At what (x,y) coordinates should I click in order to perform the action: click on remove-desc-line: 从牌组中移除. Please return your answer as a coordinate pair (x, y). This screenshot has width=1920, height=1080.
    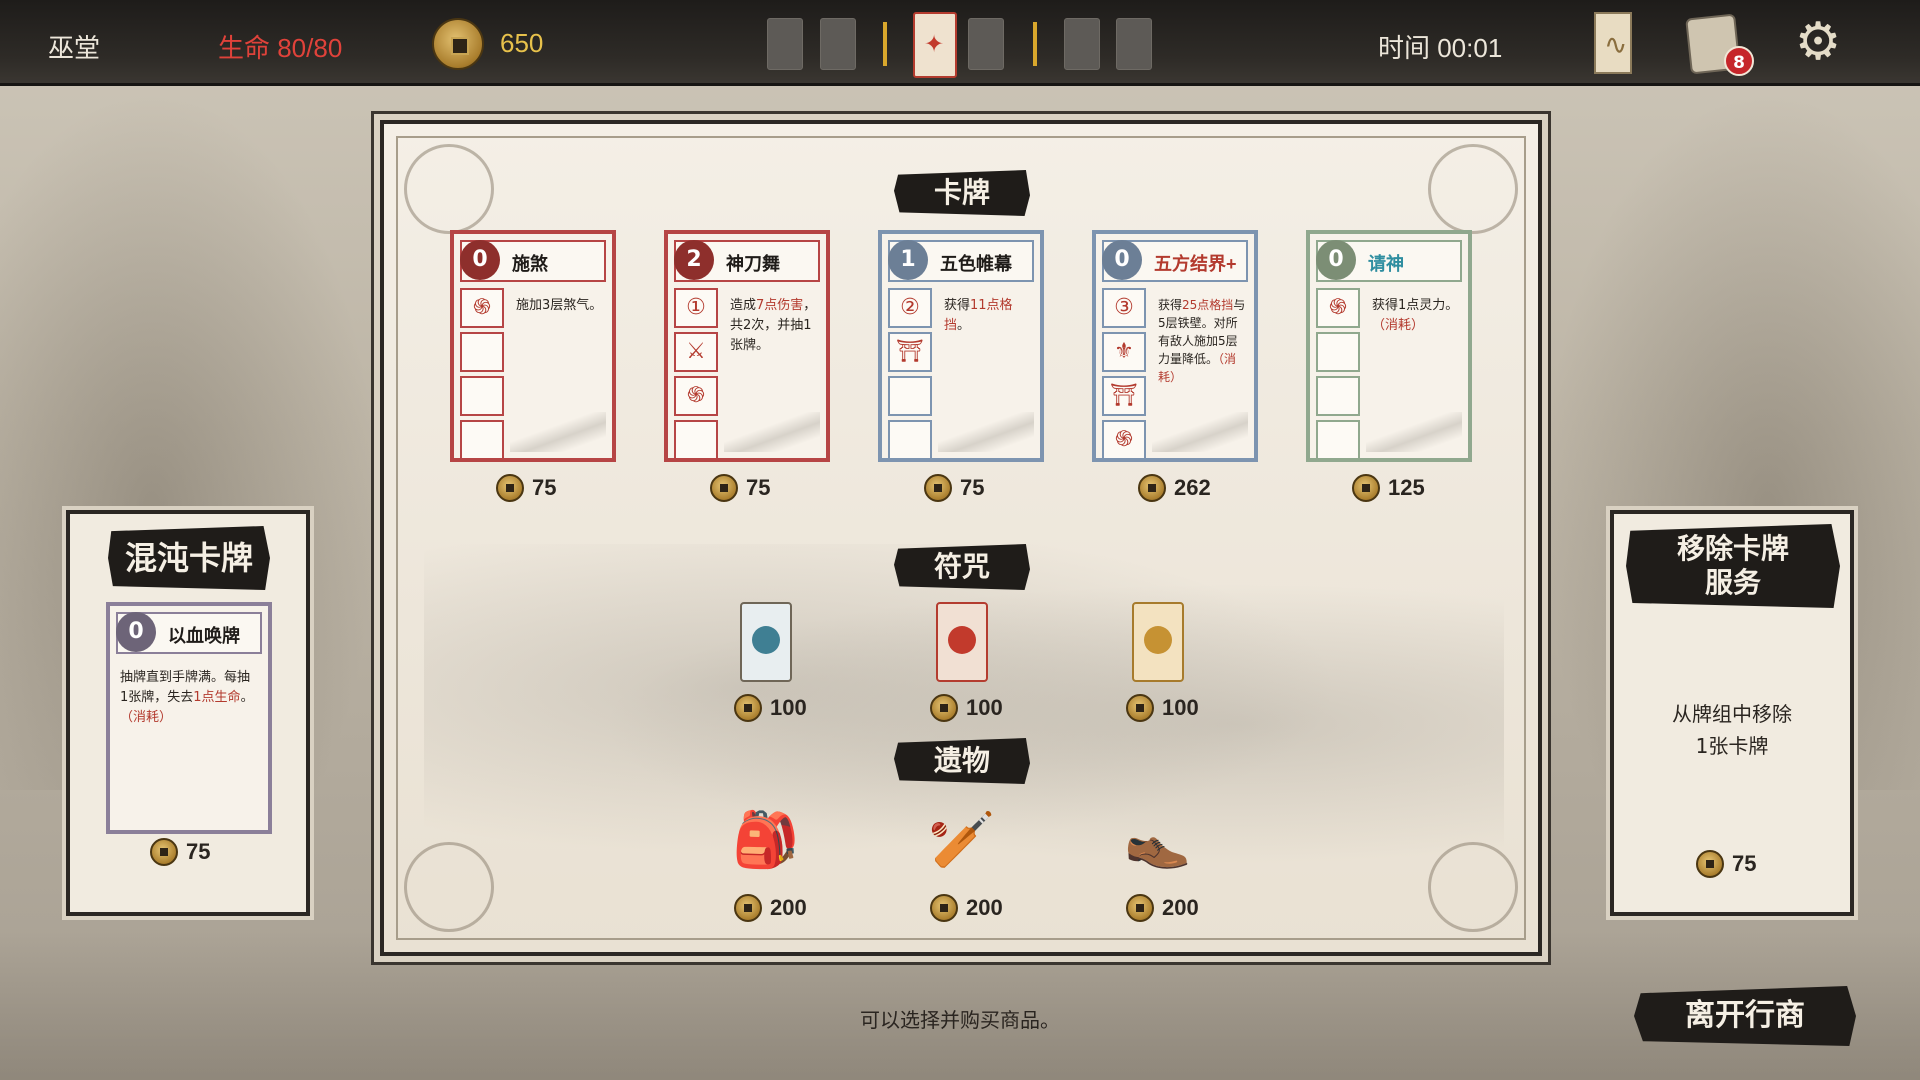
    Looking at the image, I should click on (1732, 714).